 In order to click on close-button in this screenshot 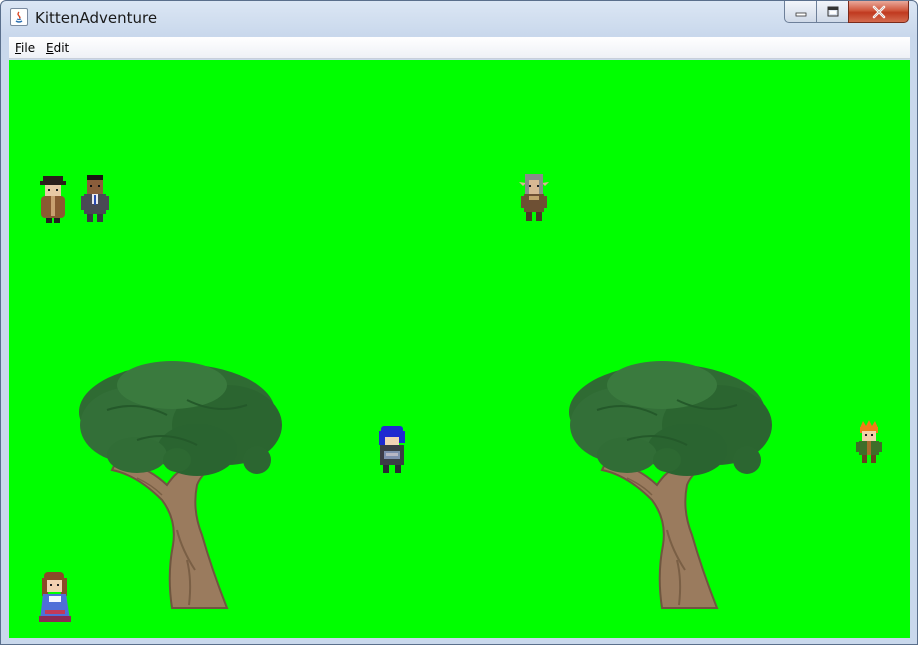, I will do `click(878, 12)`.